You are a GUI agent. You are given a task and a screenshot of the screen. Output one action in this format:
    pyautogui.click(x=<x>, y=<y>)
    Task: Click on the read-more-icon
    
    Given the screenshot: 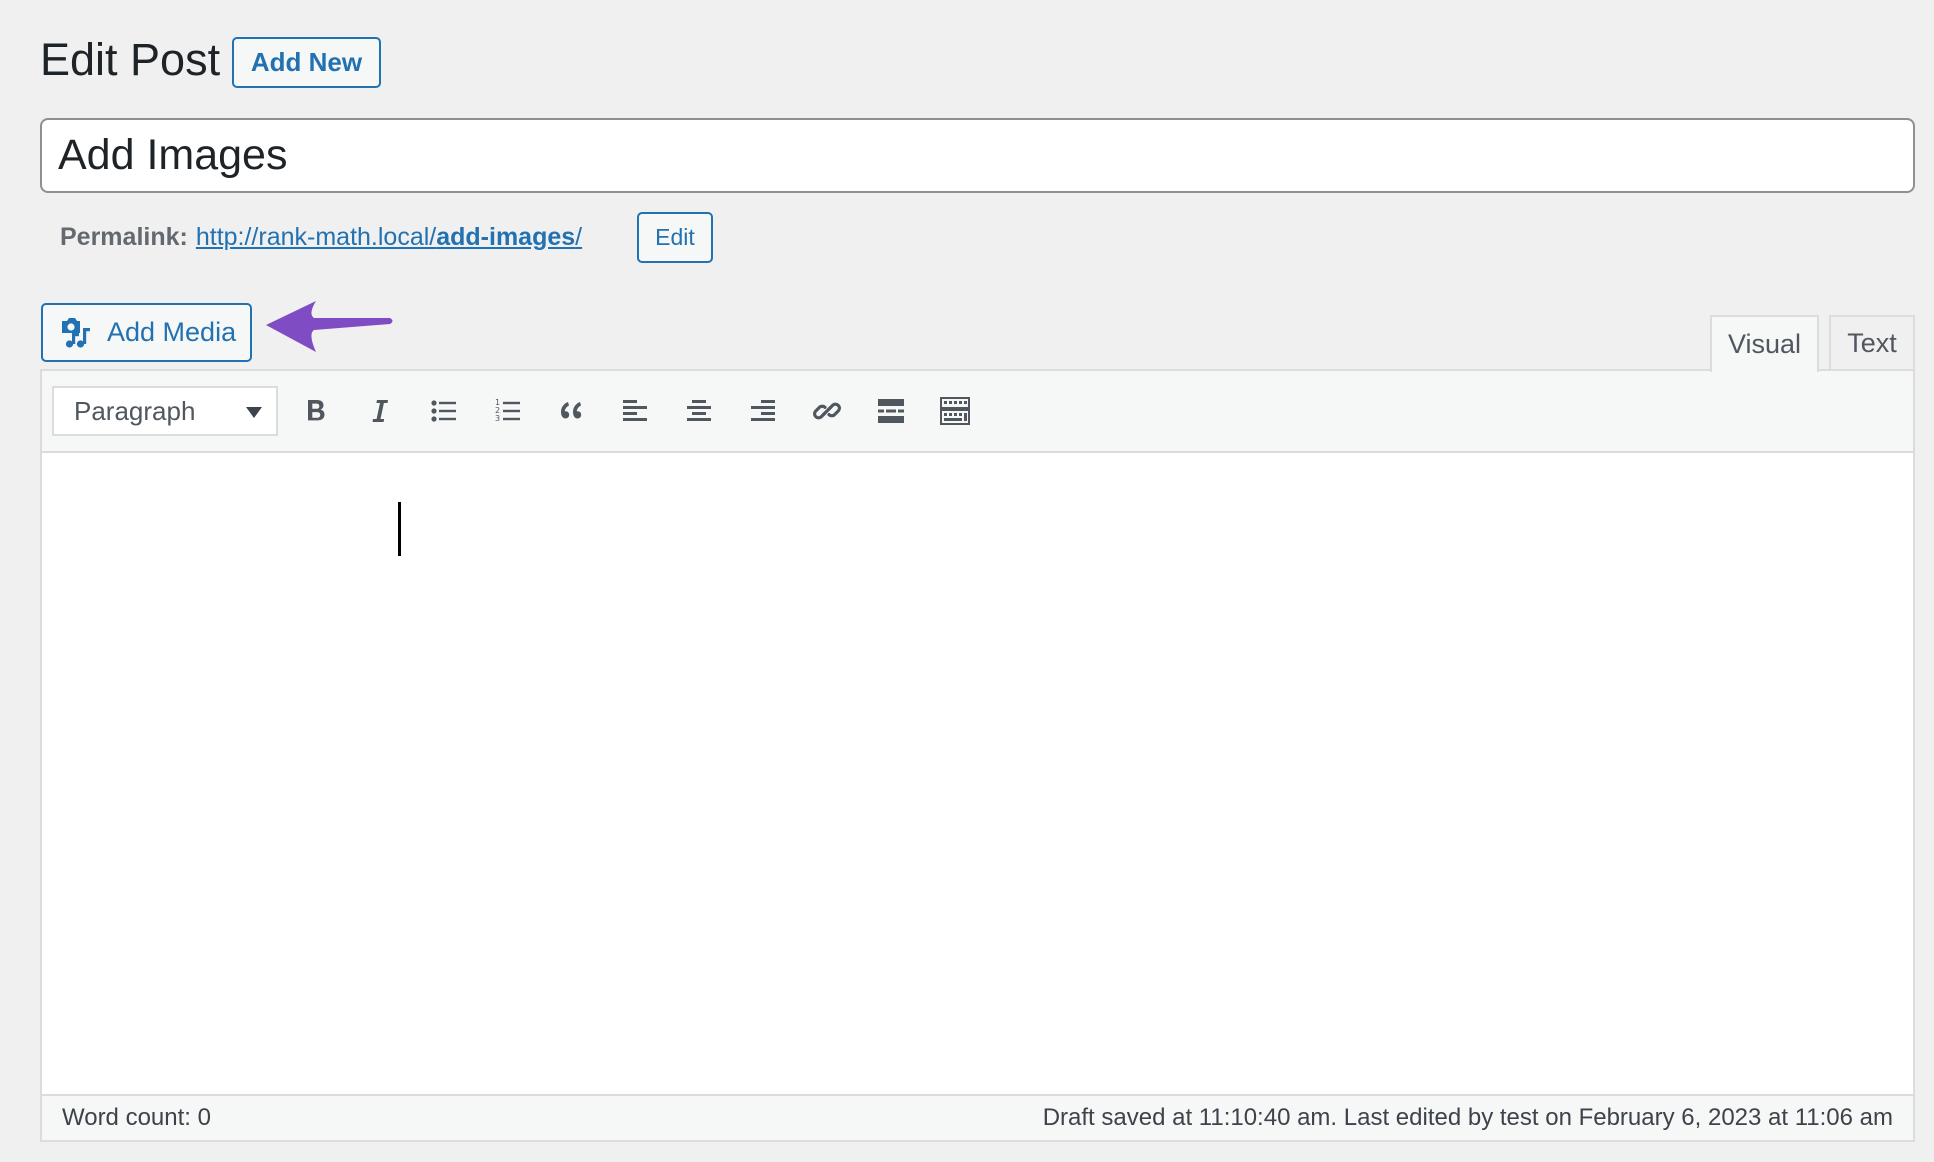 What is the action you would take?
    pyautogui.click(x=891, y=411)
    